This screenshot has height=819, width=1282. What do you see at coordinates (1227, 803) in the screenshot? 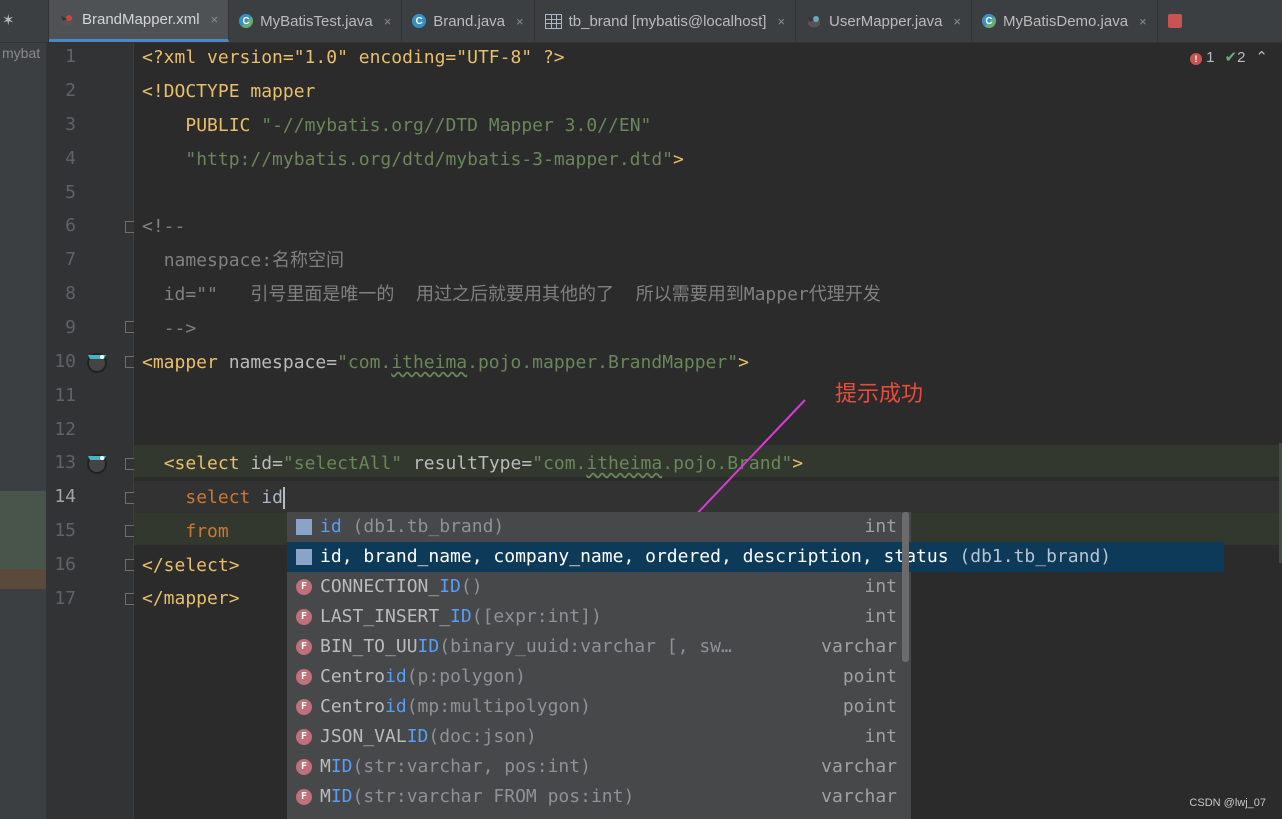
I see `watermark: CSDN @lwj_07` at bounding box center [1227, 803].